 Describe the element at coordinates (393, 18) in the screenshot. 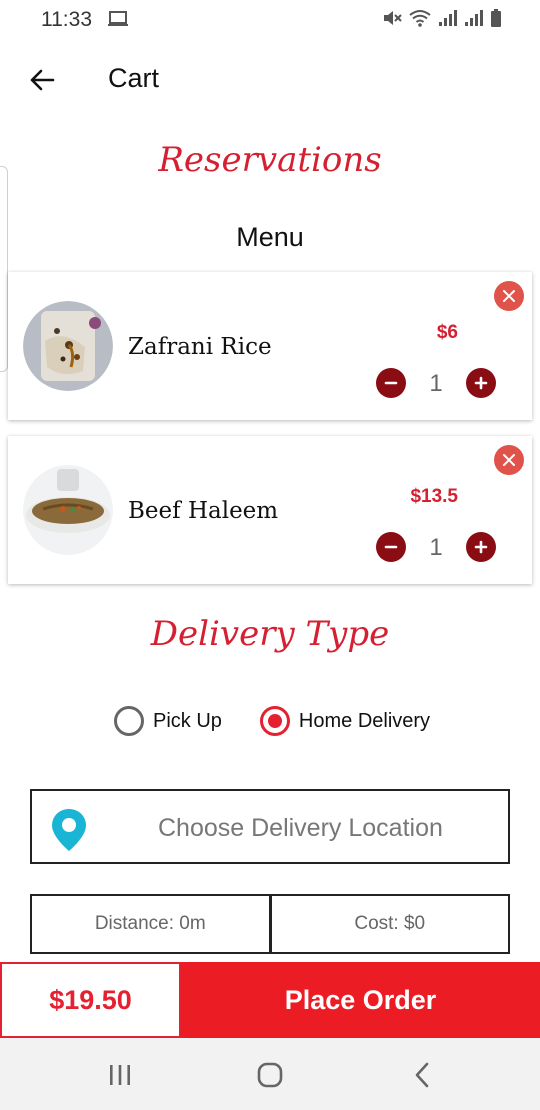

I see `mute-icon` at that location.